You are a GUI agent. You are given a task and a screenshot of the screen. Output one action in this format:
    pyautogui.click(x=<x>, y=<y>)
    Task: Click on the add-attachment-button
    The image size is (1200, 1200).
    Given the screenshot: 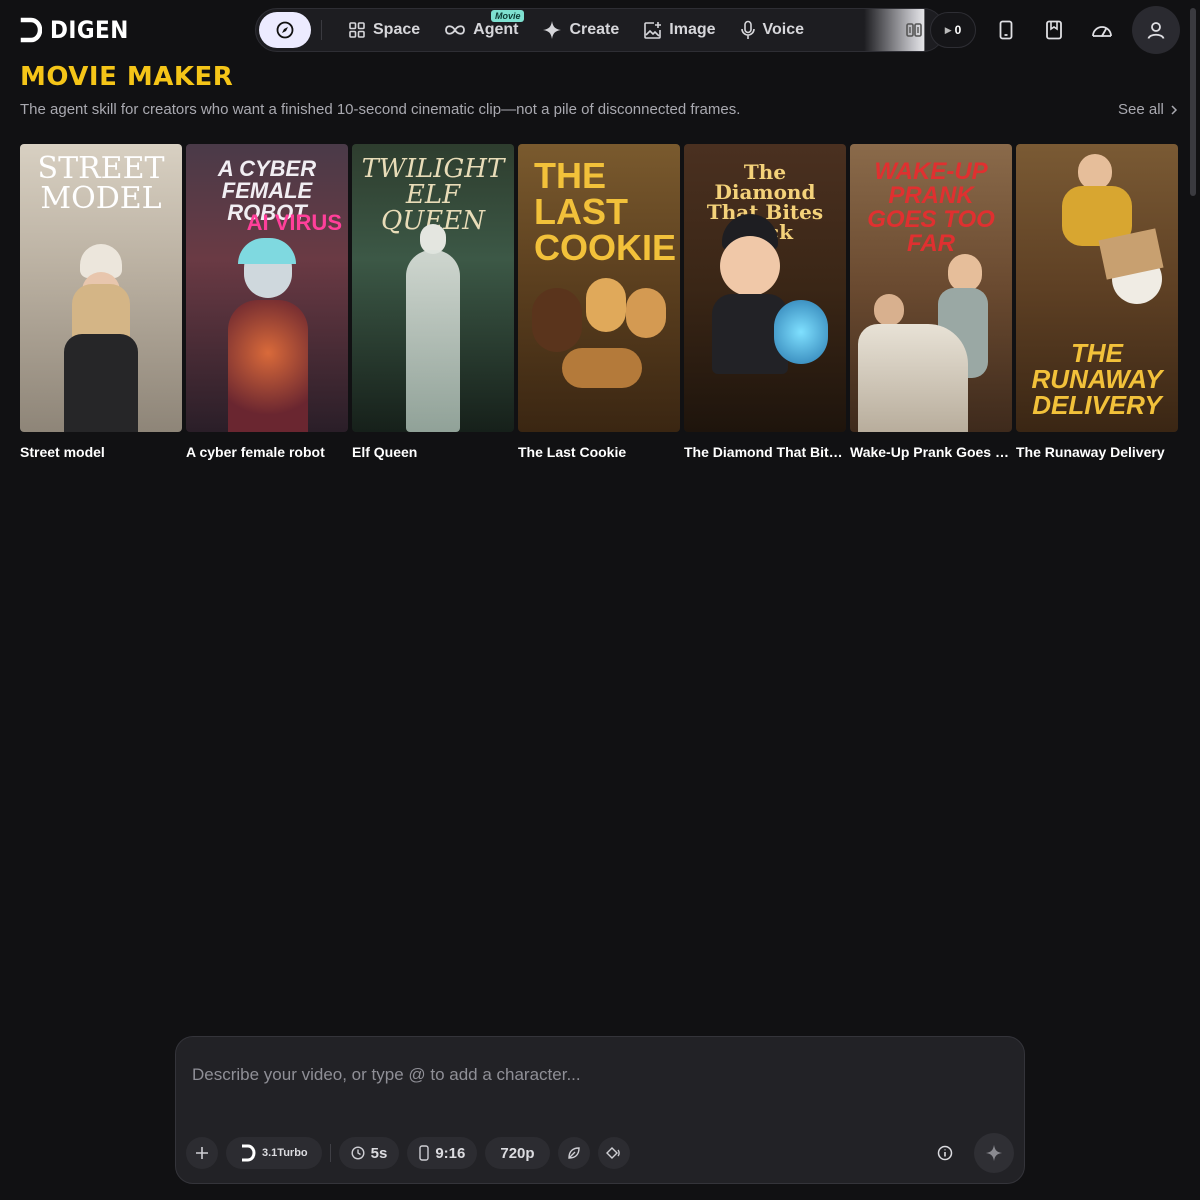 What is the action you would take?
    pyautogui.click(x=202, y=1153)
    